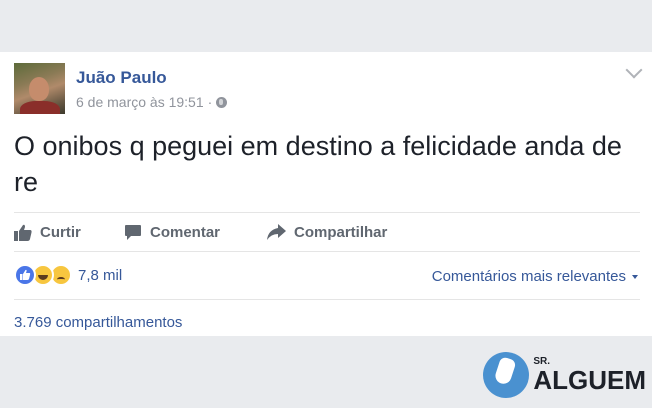 This screenshot has width=652, height=408. What do you see at coordinates (589, 380) in the screenshot?
I see `logo-name: ALGUEM` at bounding box center [589, 380].